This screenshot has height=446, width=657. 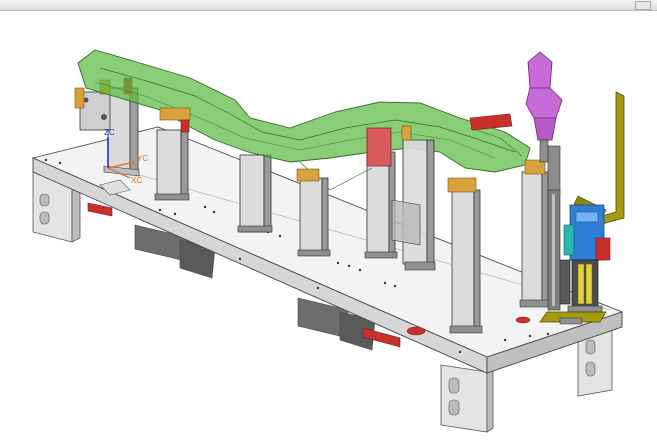 I want to click on axis-label-zc: ZC, so click(x=109, y=132).